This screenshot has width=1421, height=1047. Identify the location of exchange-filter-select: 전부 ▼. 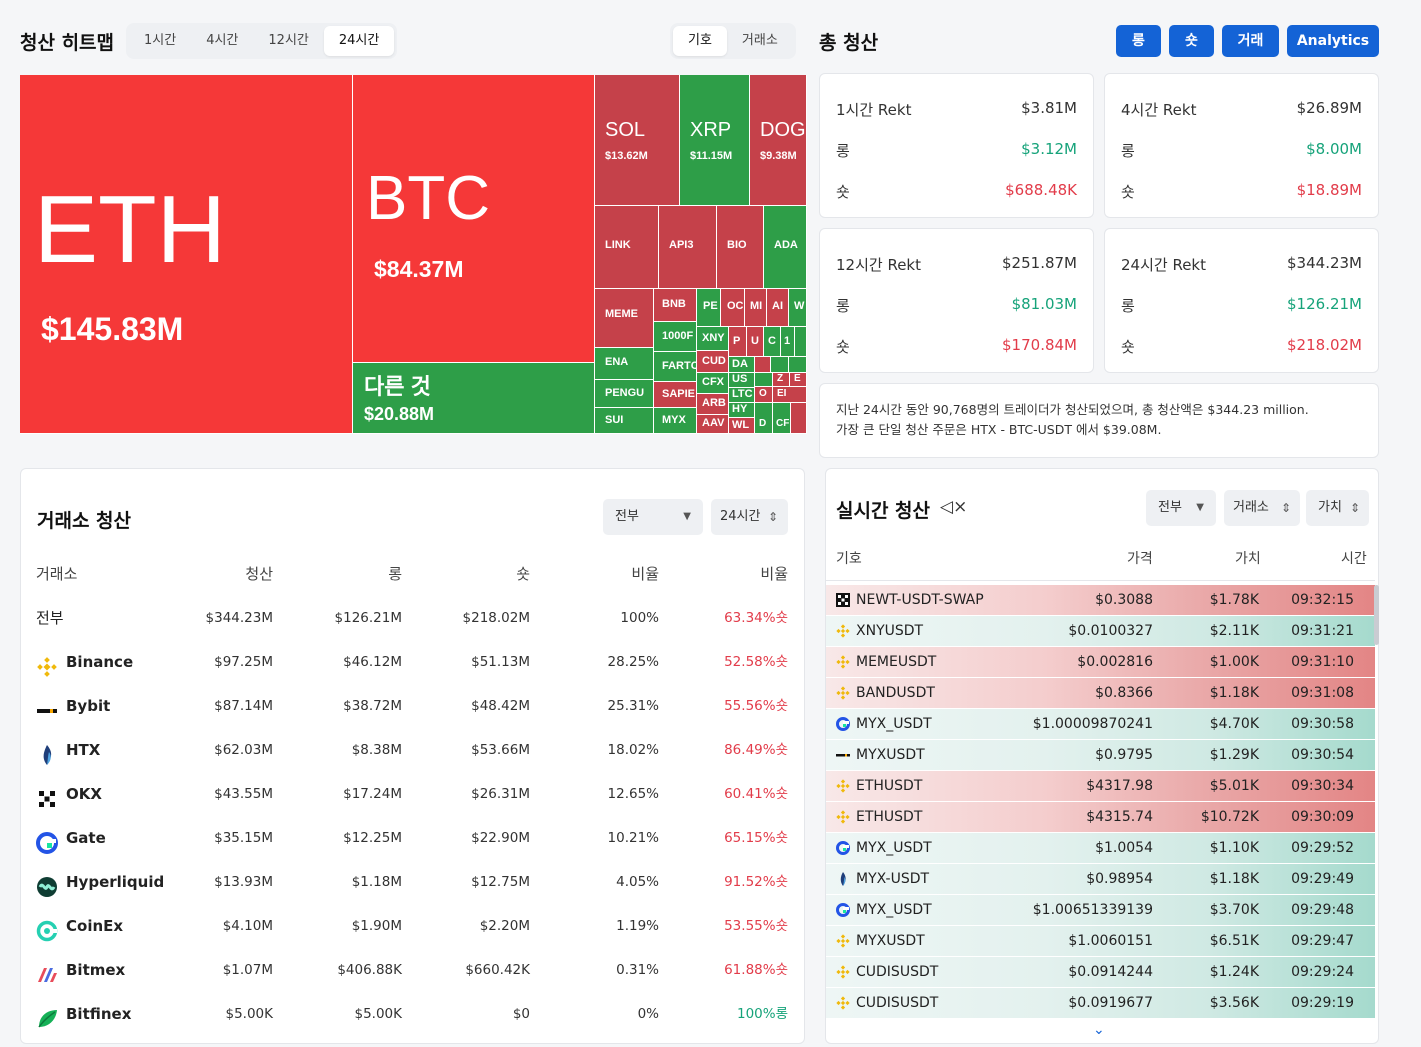
(653, 517).